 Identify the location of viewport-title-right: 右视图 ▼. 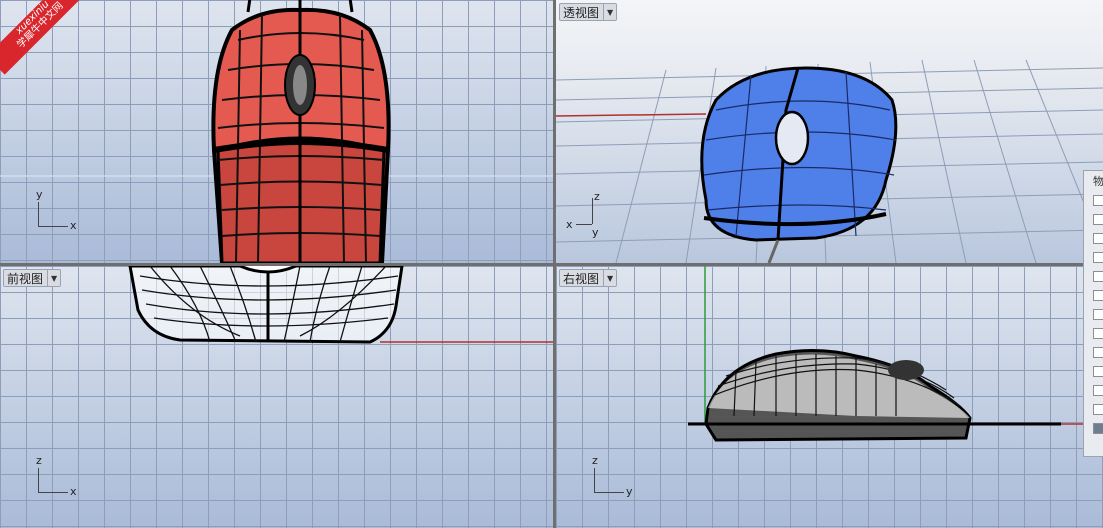
(588, 278).